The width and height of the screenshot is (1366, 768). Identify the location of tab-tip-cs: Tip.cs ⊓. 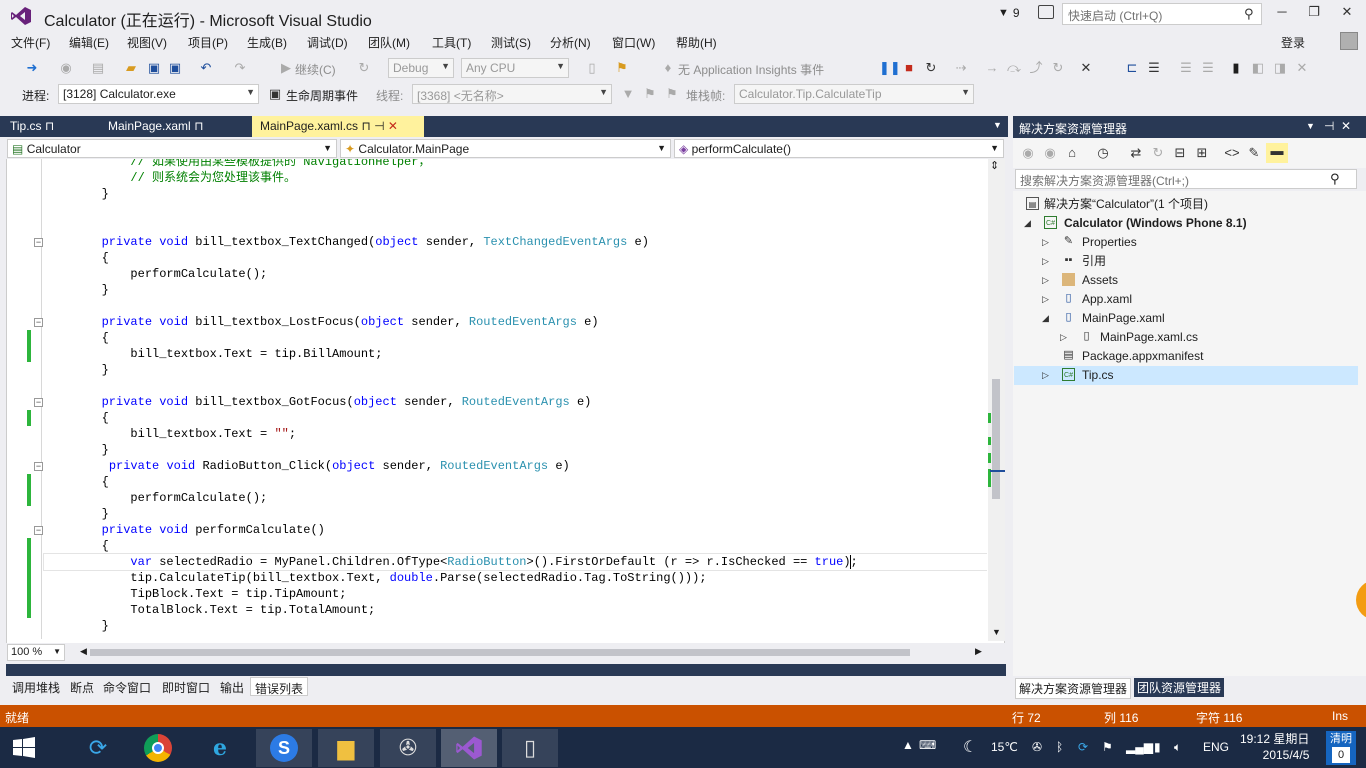
(32, 126).